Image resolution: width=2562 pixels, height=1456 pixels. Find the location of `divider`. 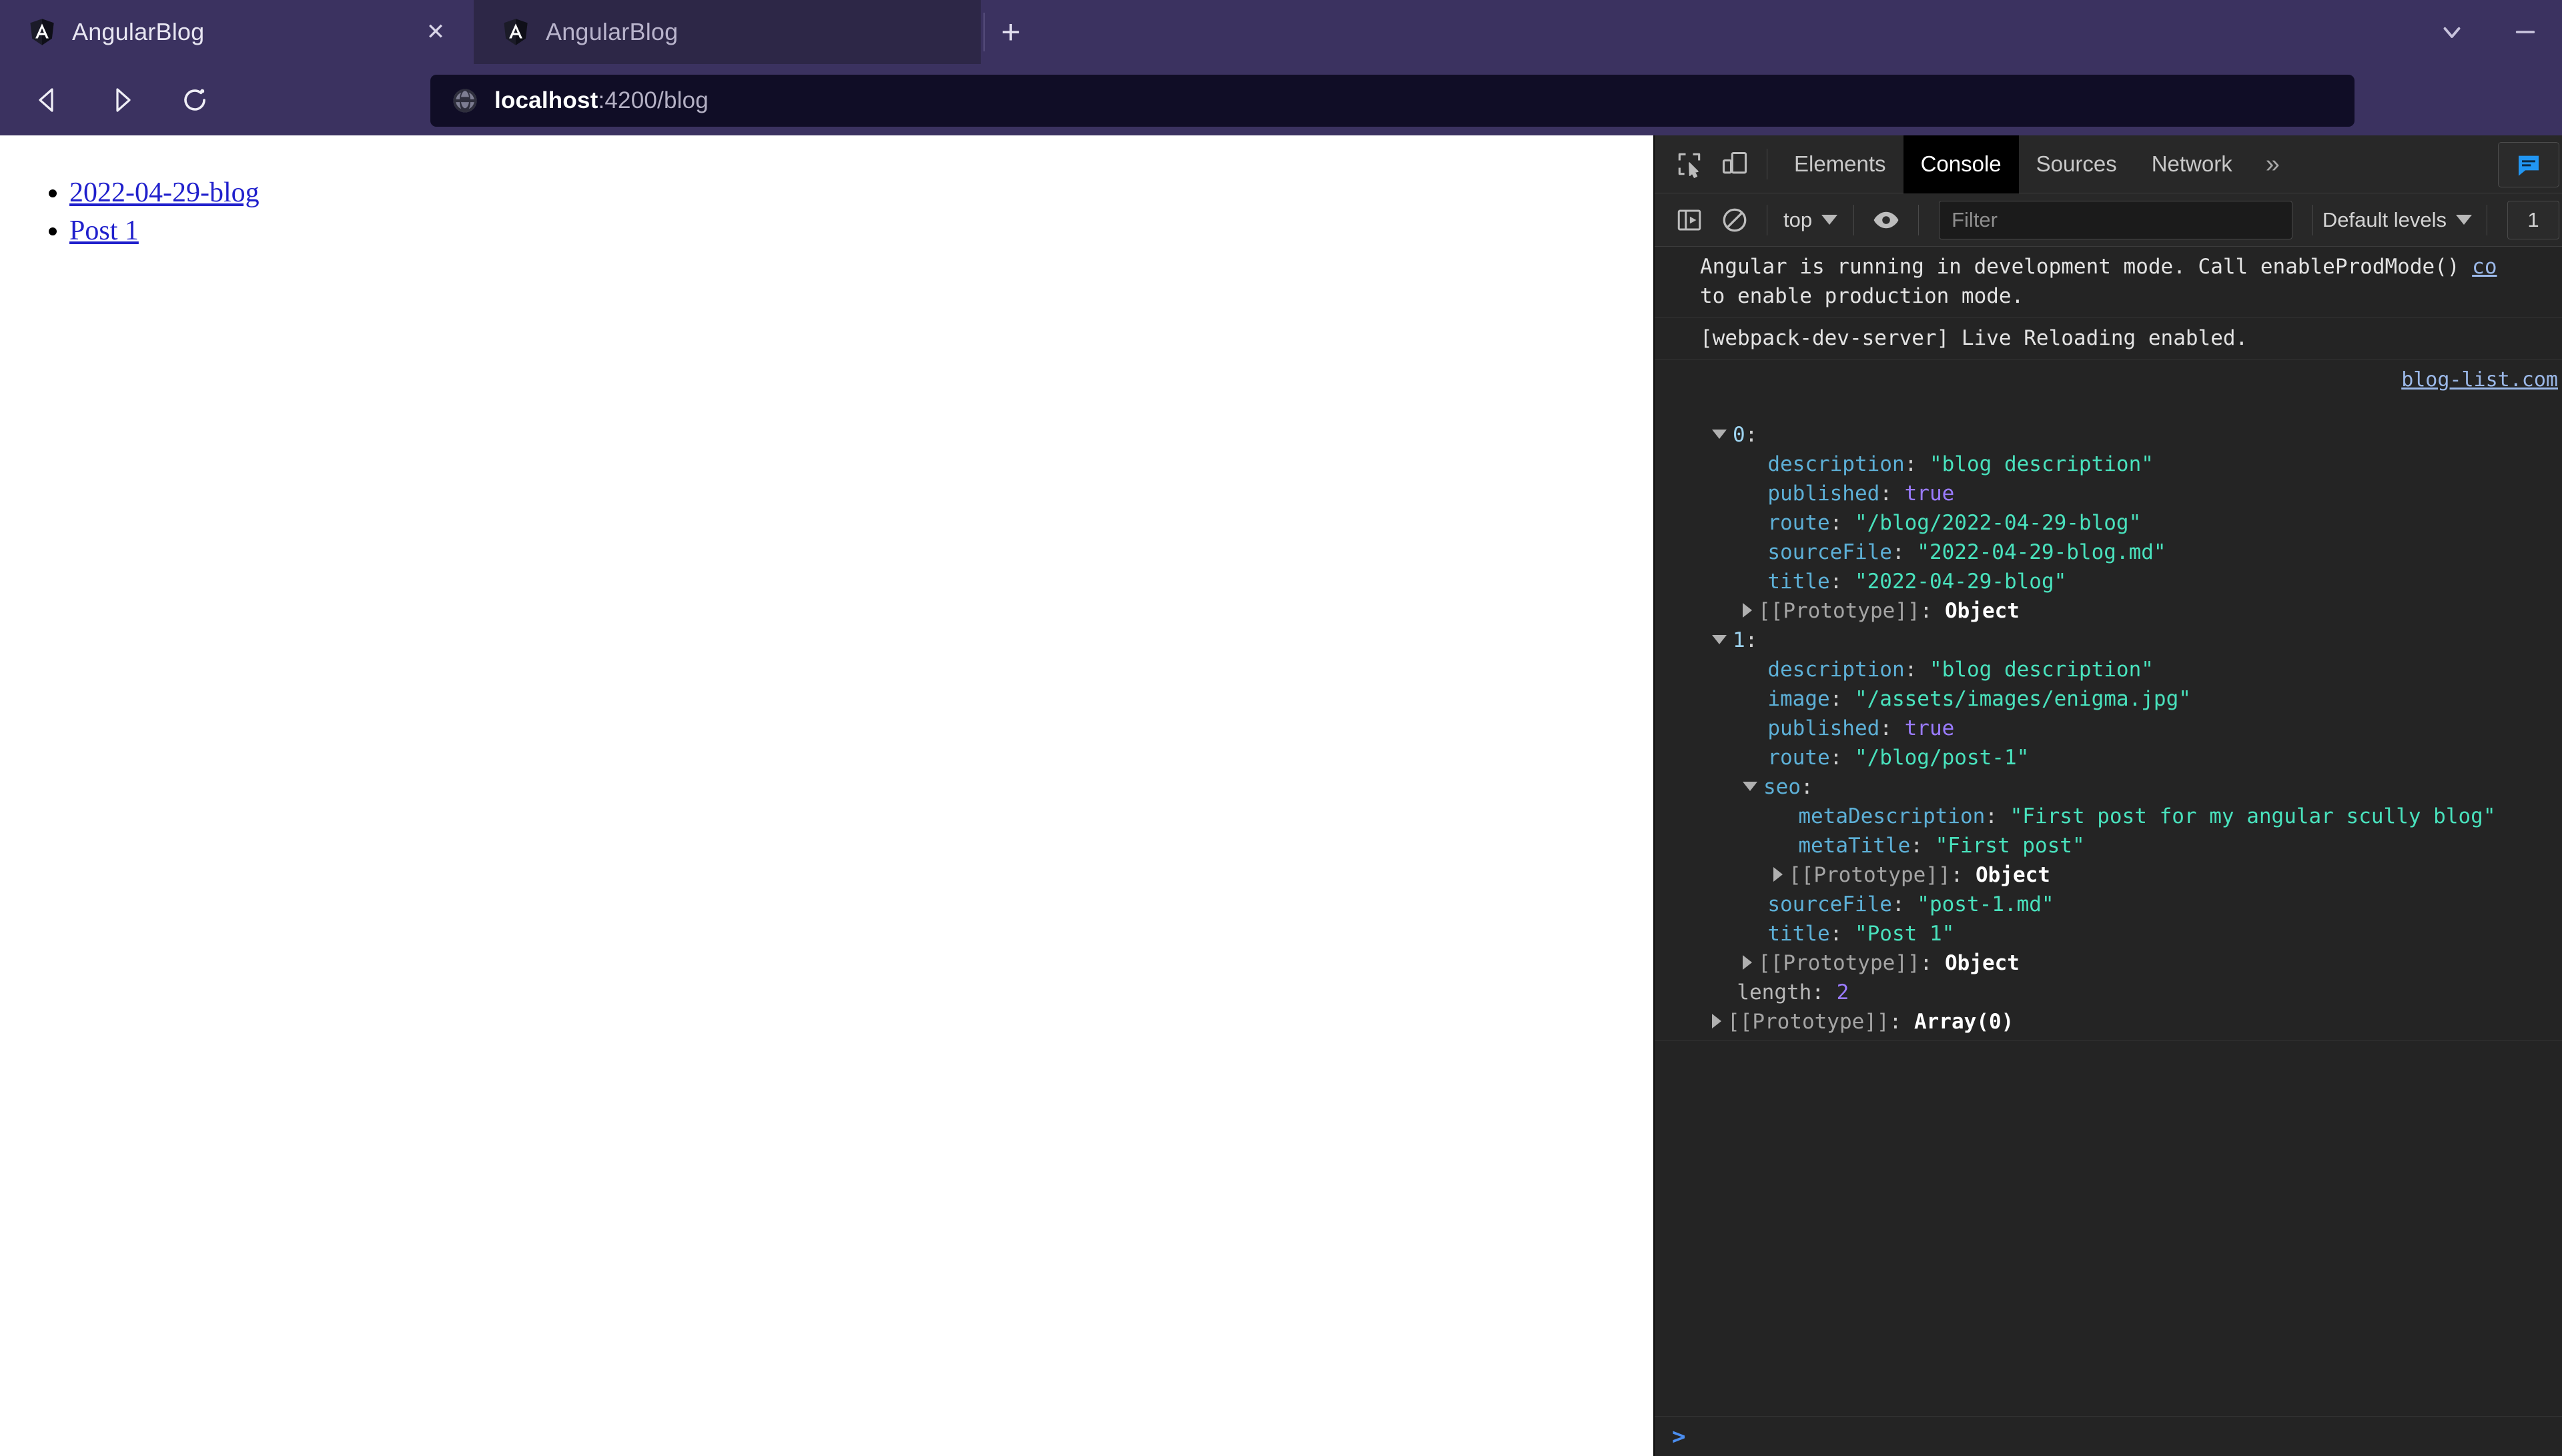

divider is located at coordinates (1854, 219).